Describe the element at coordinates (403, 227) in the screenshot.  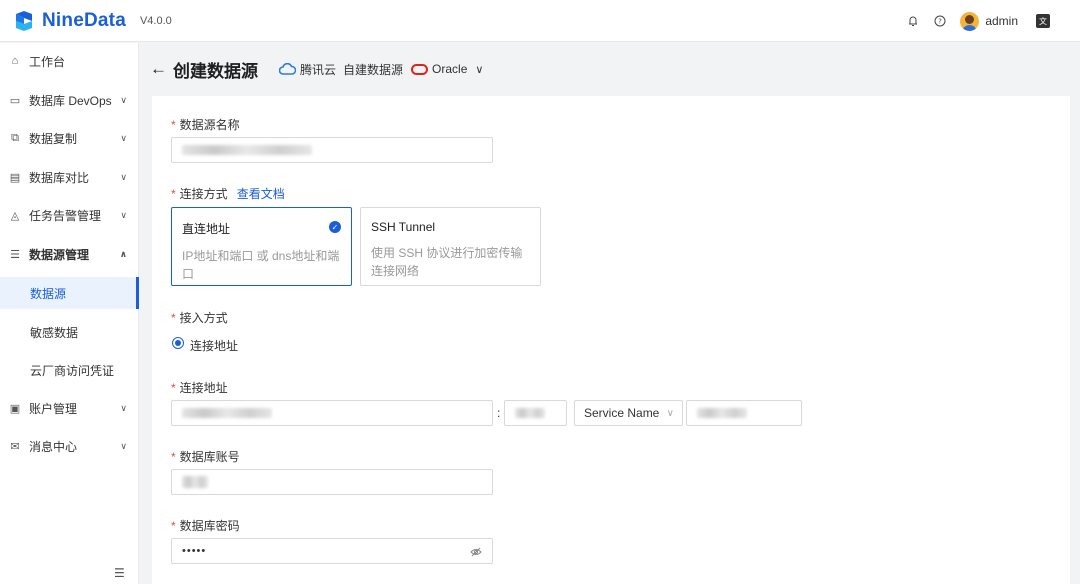
I see `option-title: SSH Tunnel` at that location.